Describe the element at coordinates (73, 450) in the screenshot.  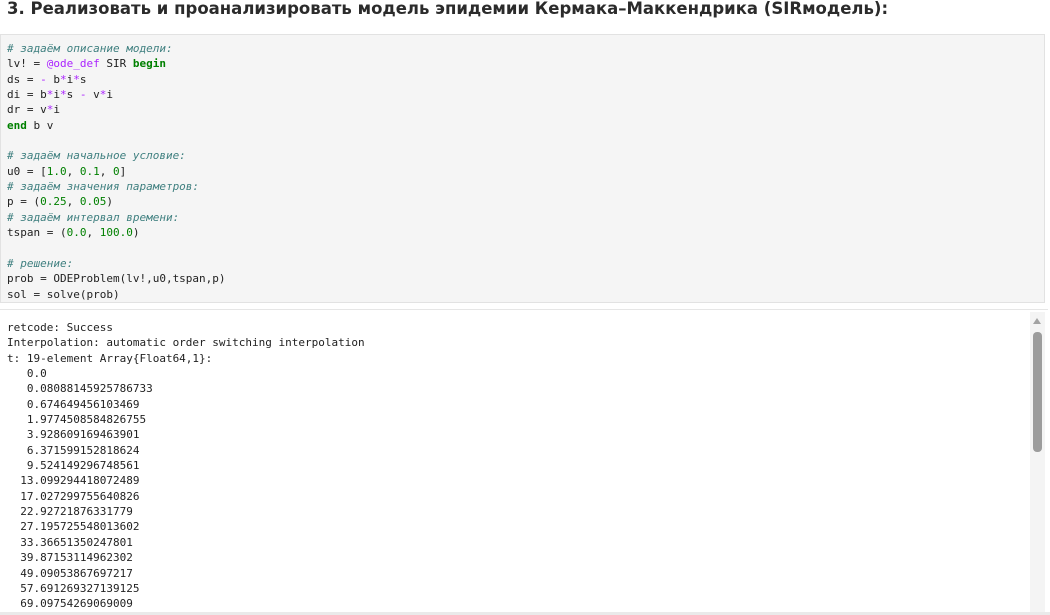
I see `output-t-value: 6.371599152818624` at that location.